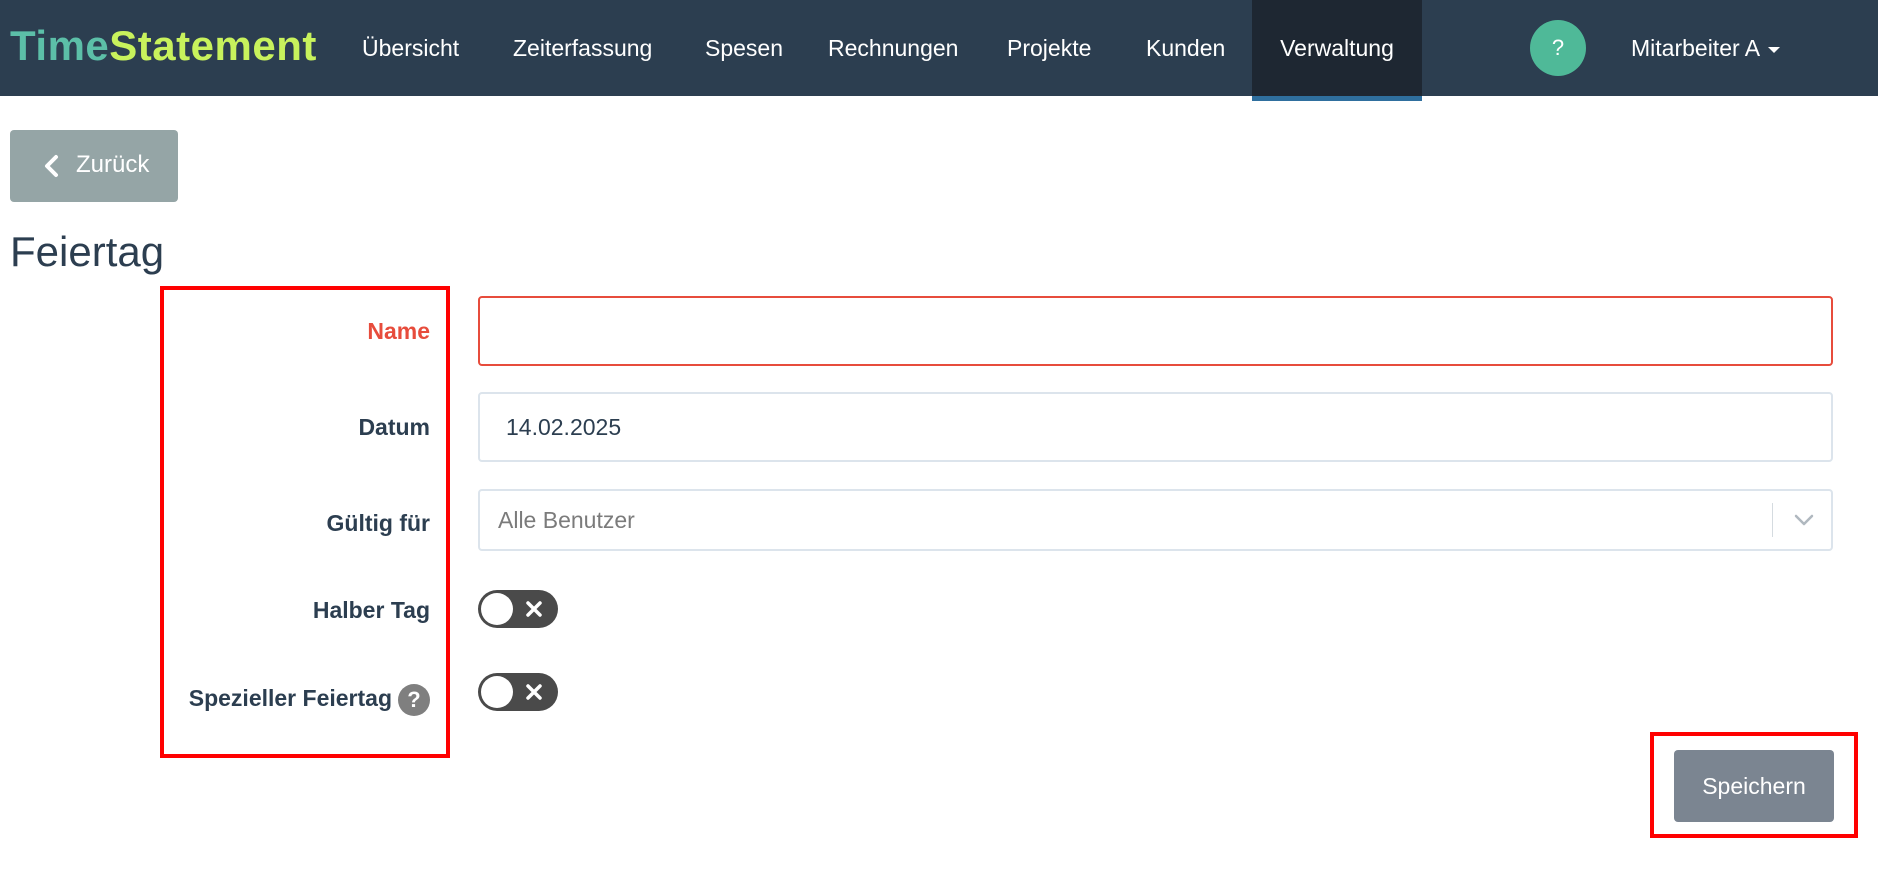  What do you see at coordinates (1155, 331) in the screenshot?
I see `name-input` at bounding box center [1155, 331].